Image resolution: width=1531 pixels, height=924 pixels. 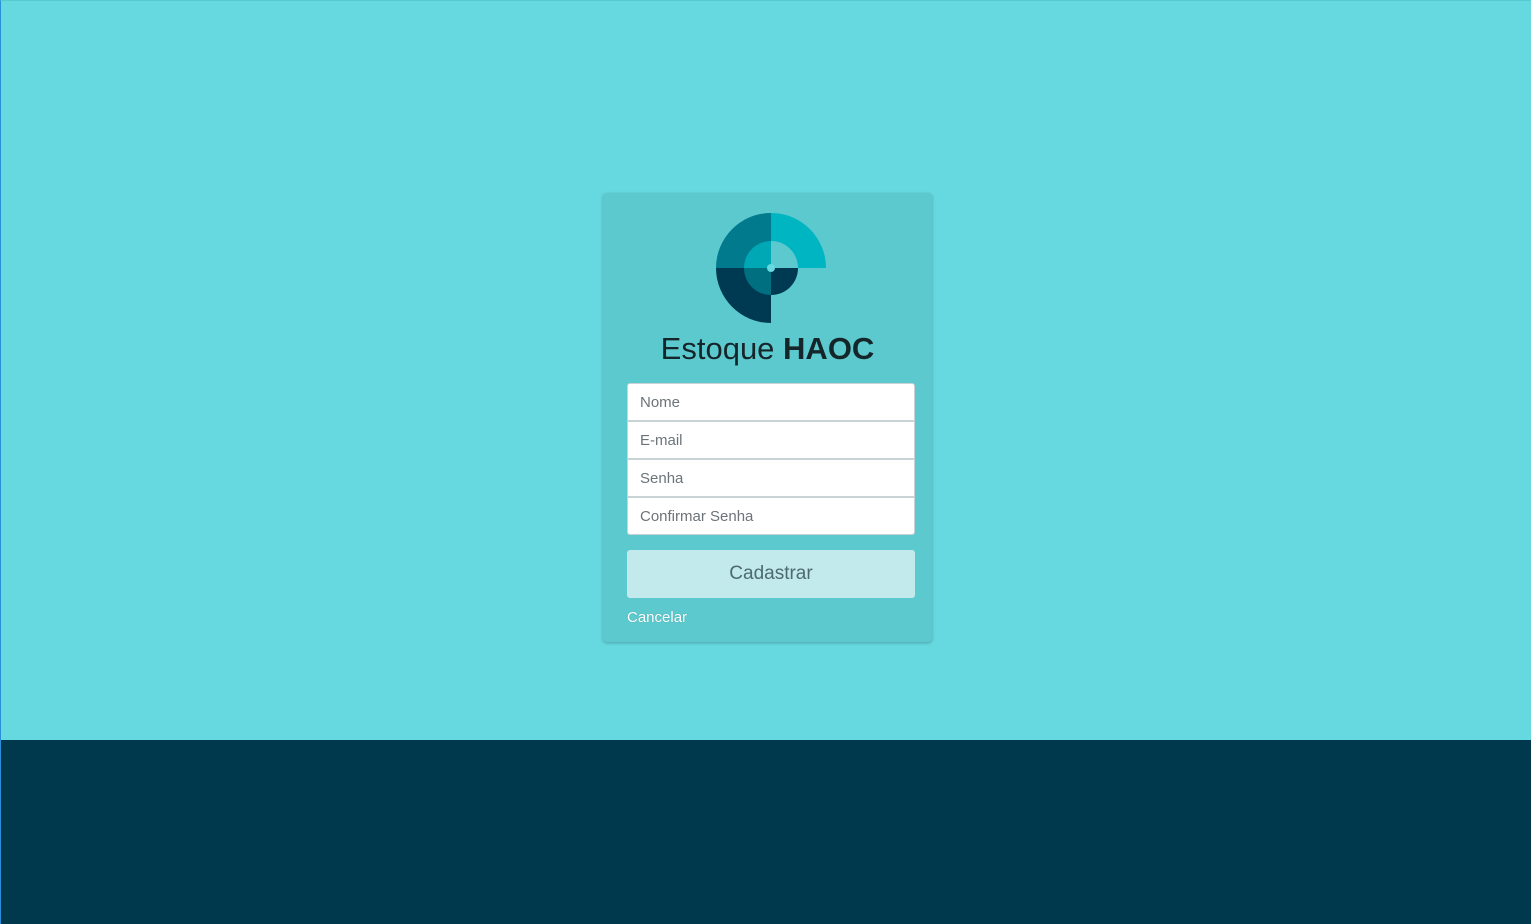 I want to click on cancel-link: Cancelar, so click(x=657, y=617).